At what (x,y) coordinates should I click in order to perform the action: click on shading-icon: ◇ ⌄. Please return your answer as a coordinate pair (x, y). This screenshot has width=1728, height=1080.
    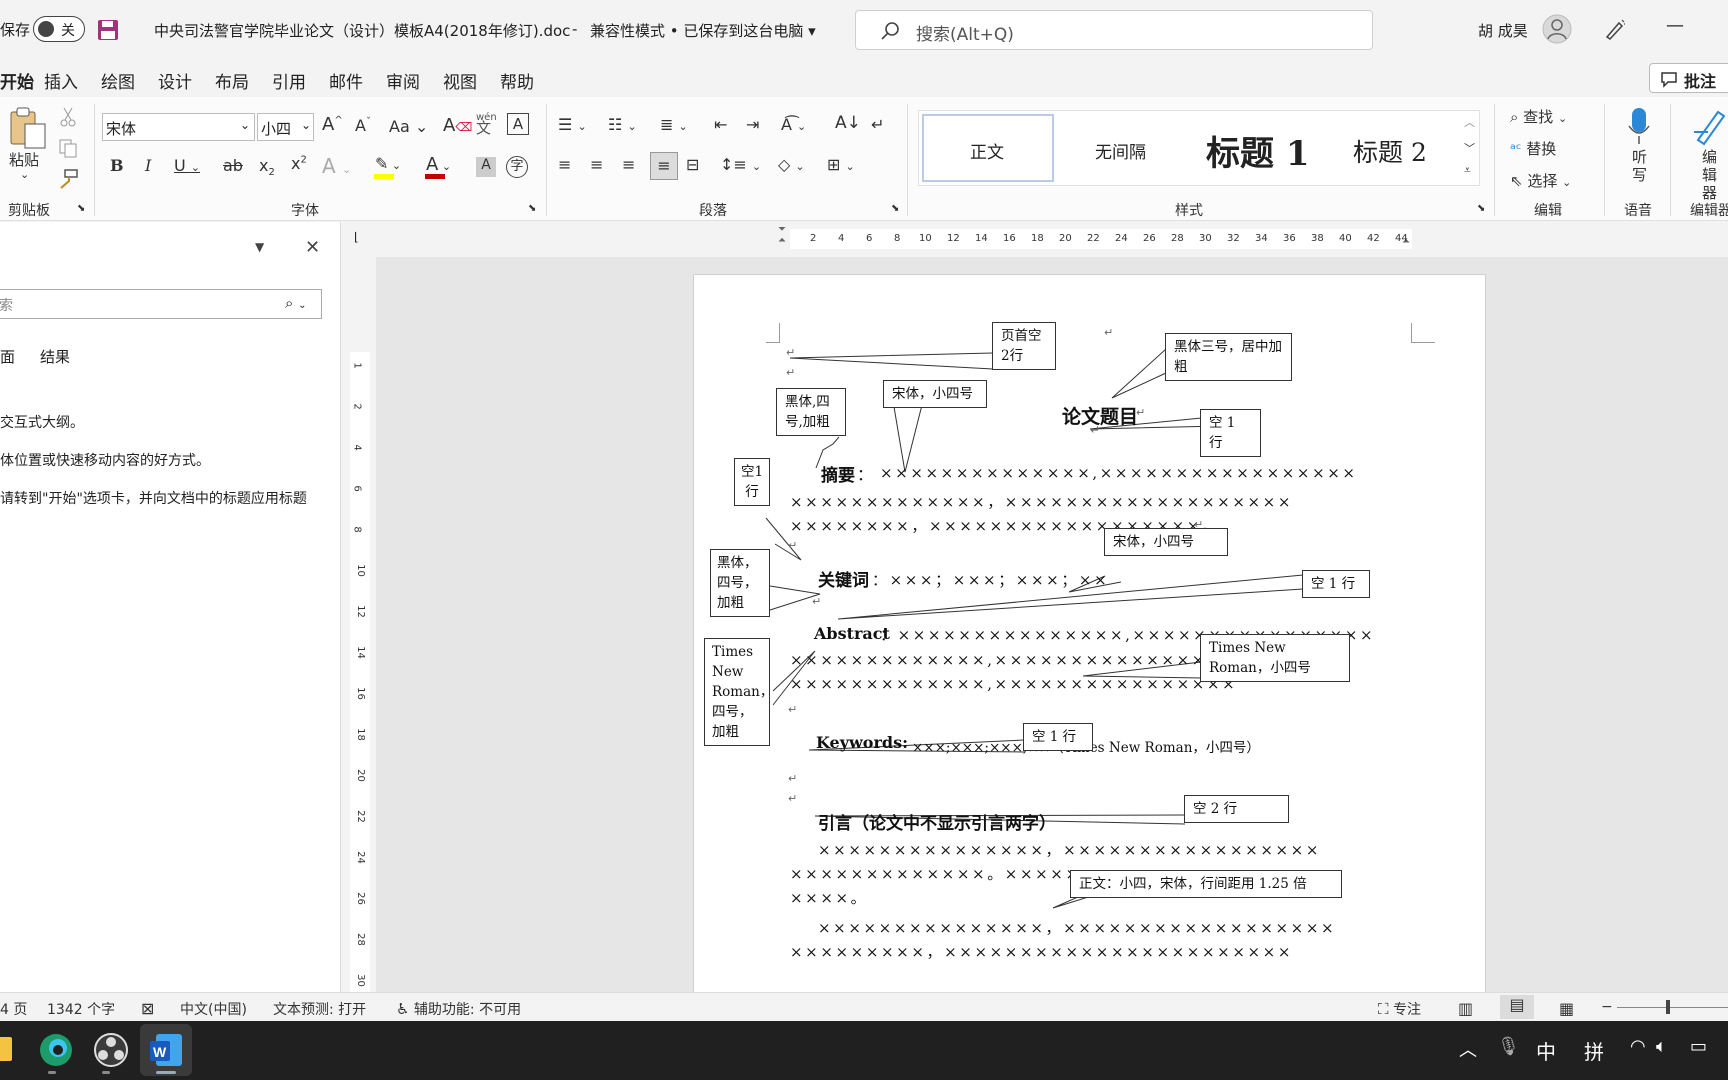
    Looking at the image, I should click on (791, 164).